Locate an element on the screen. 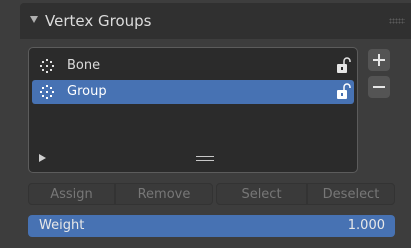 The image size is (411, 248). list-item-label: Group is located at coordinates (87, 91).